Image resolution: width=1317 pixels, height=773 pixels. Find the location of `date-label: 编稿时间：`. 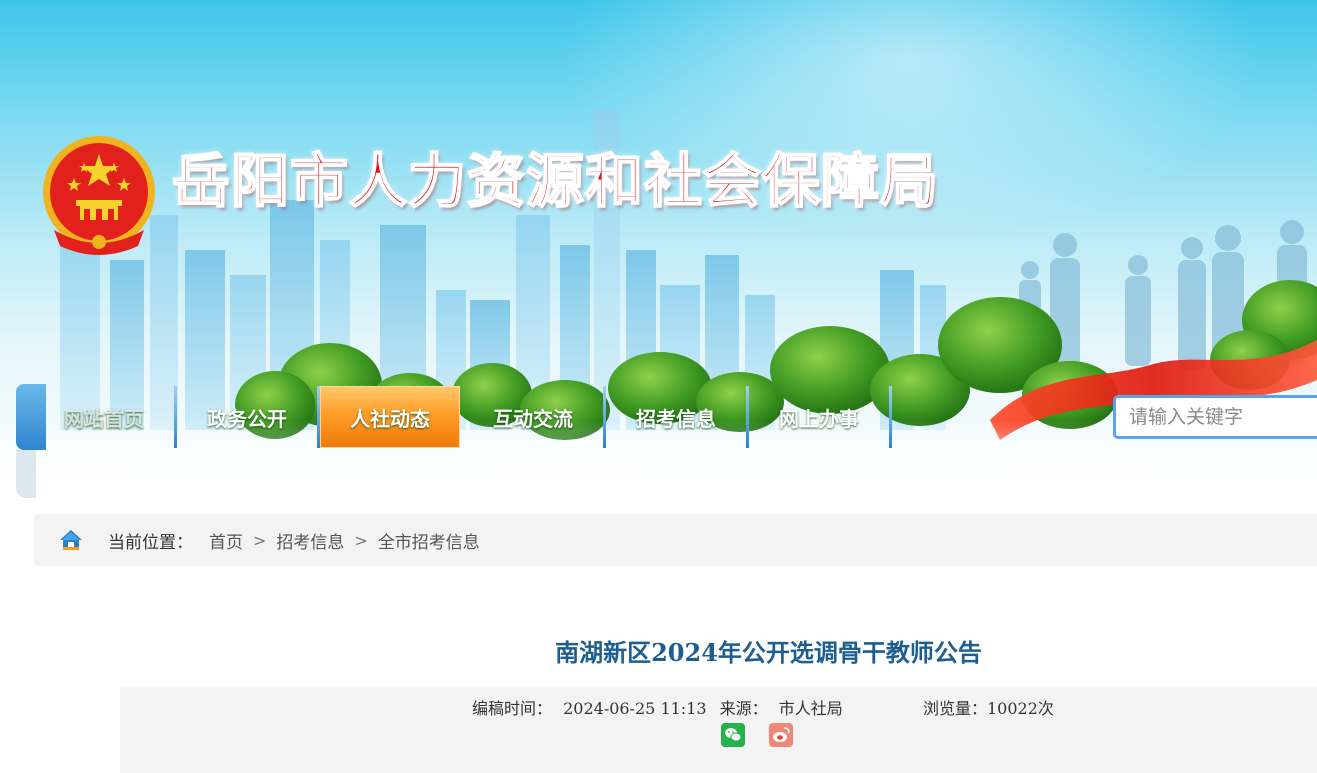

date-label: 编稿时间： is located at coordinates (512, 708).